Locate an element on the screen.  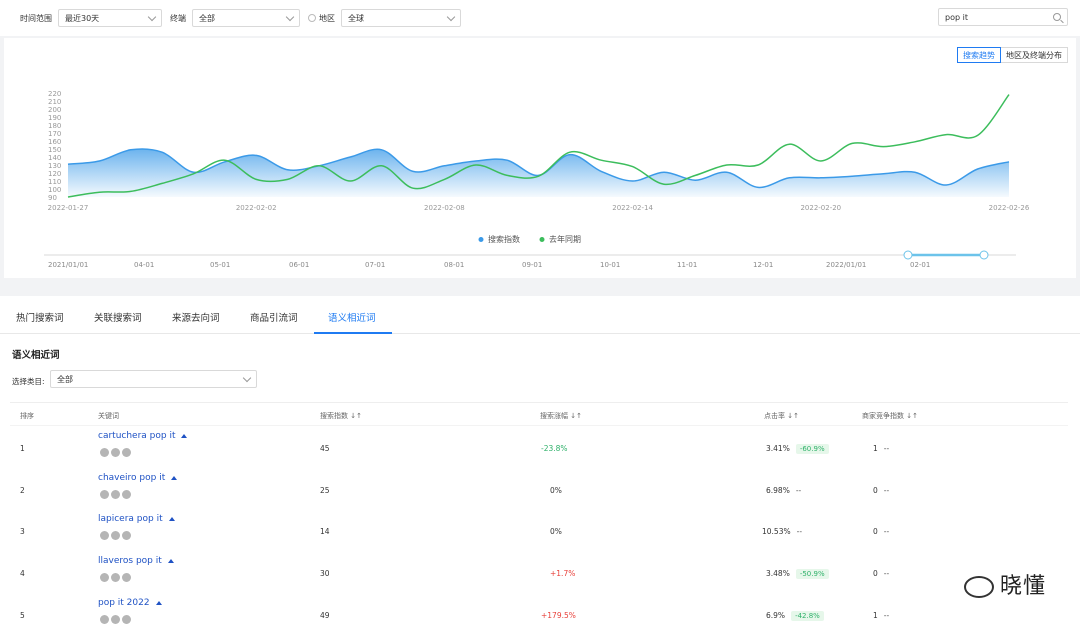
x-tick-label: 2022-02-08 is located at coordinates (444, 208).